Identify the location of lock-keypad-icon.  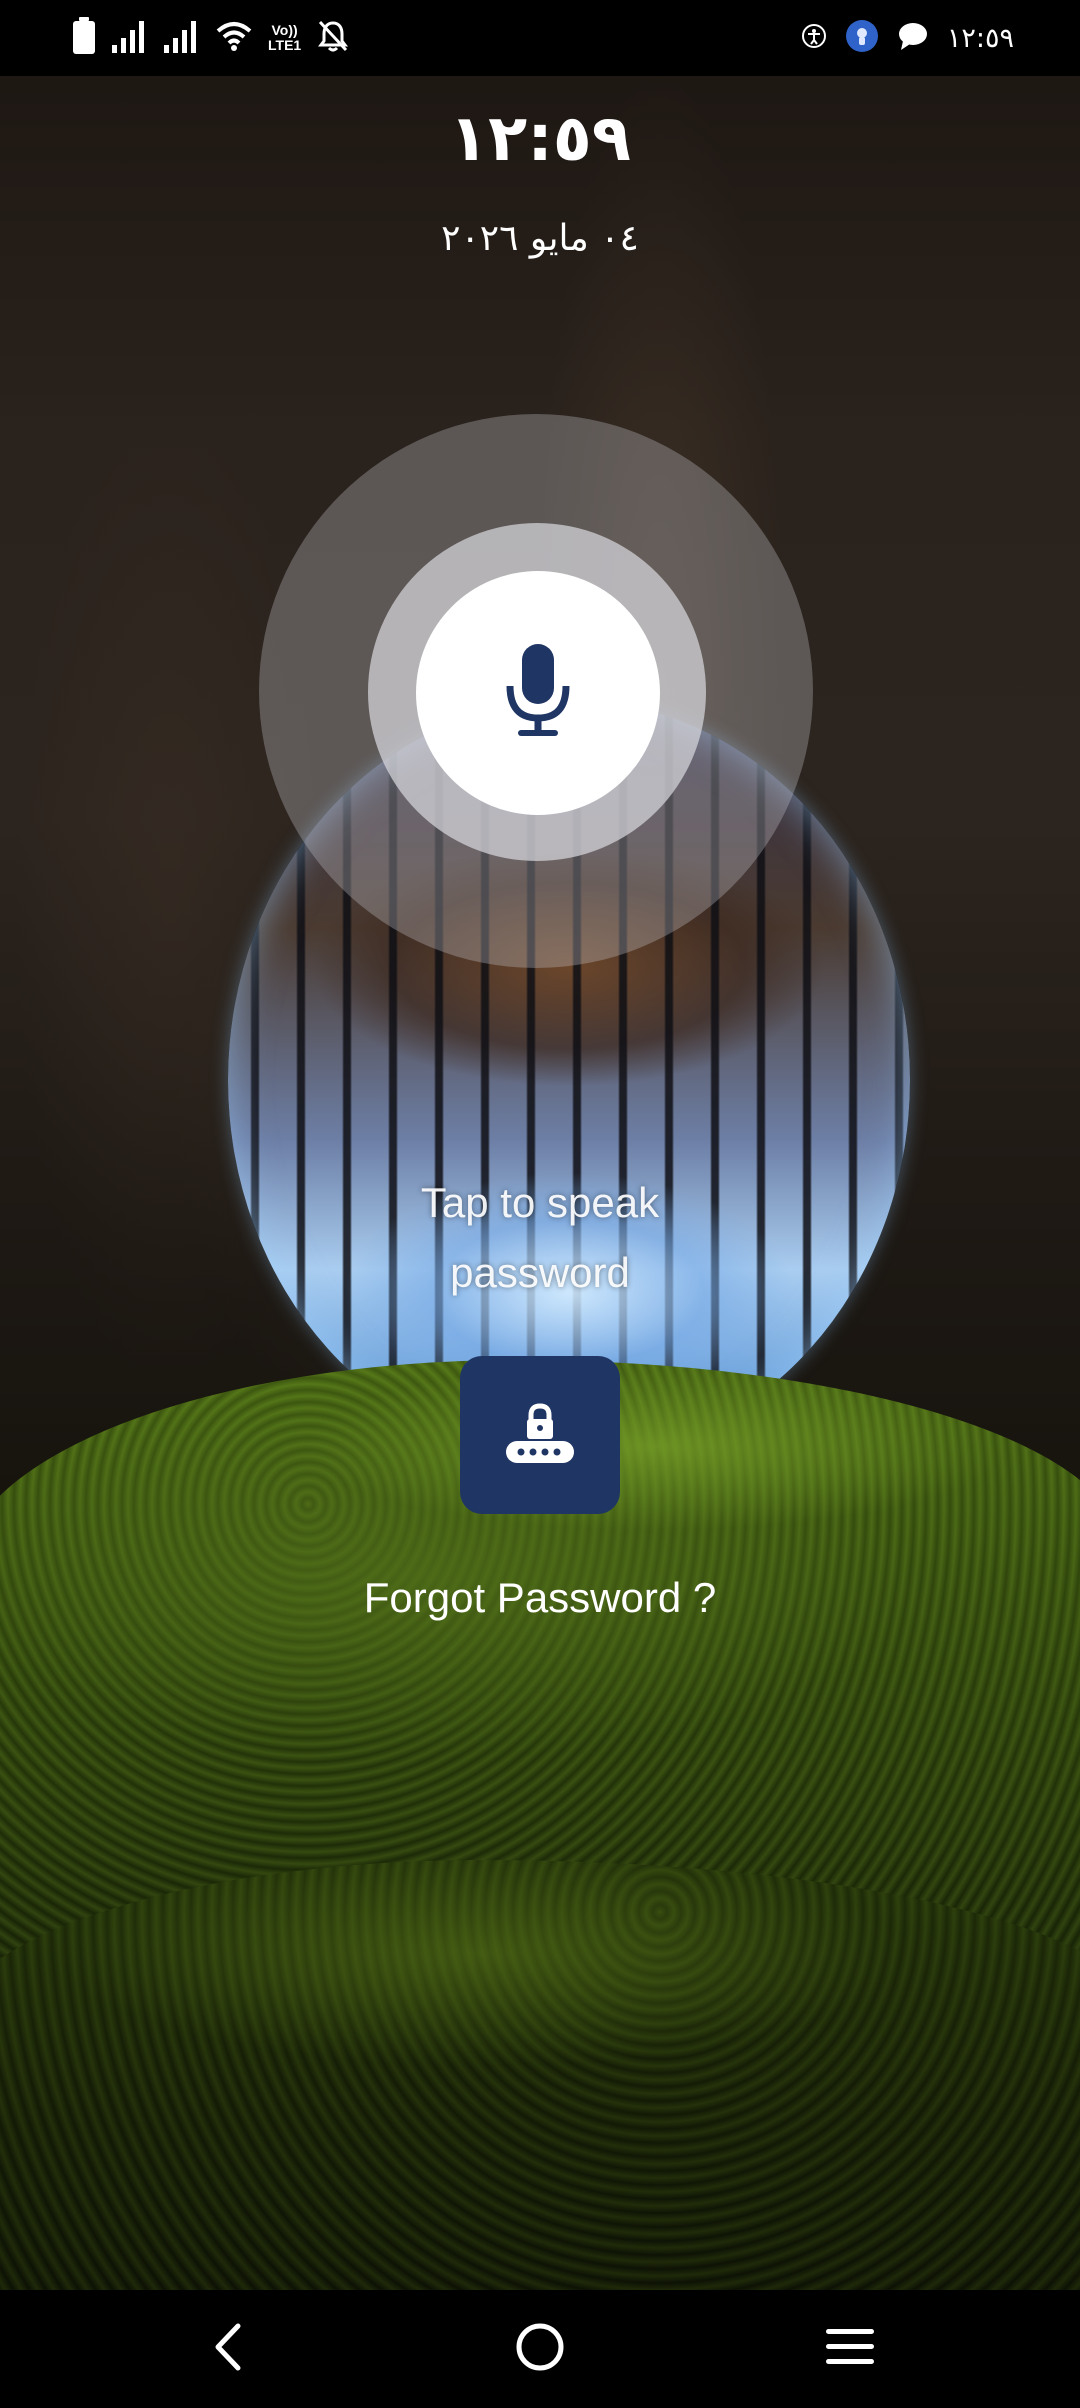
(540, 1435).